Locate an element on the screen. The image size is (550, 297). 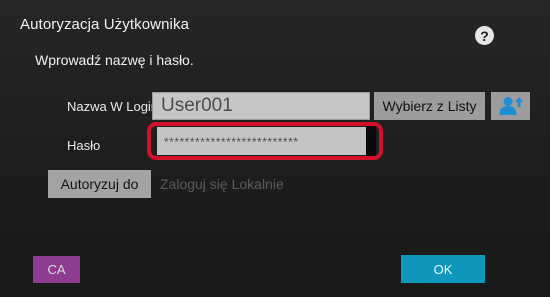
login-name-field: User001 is located at coordinates (261, 106).